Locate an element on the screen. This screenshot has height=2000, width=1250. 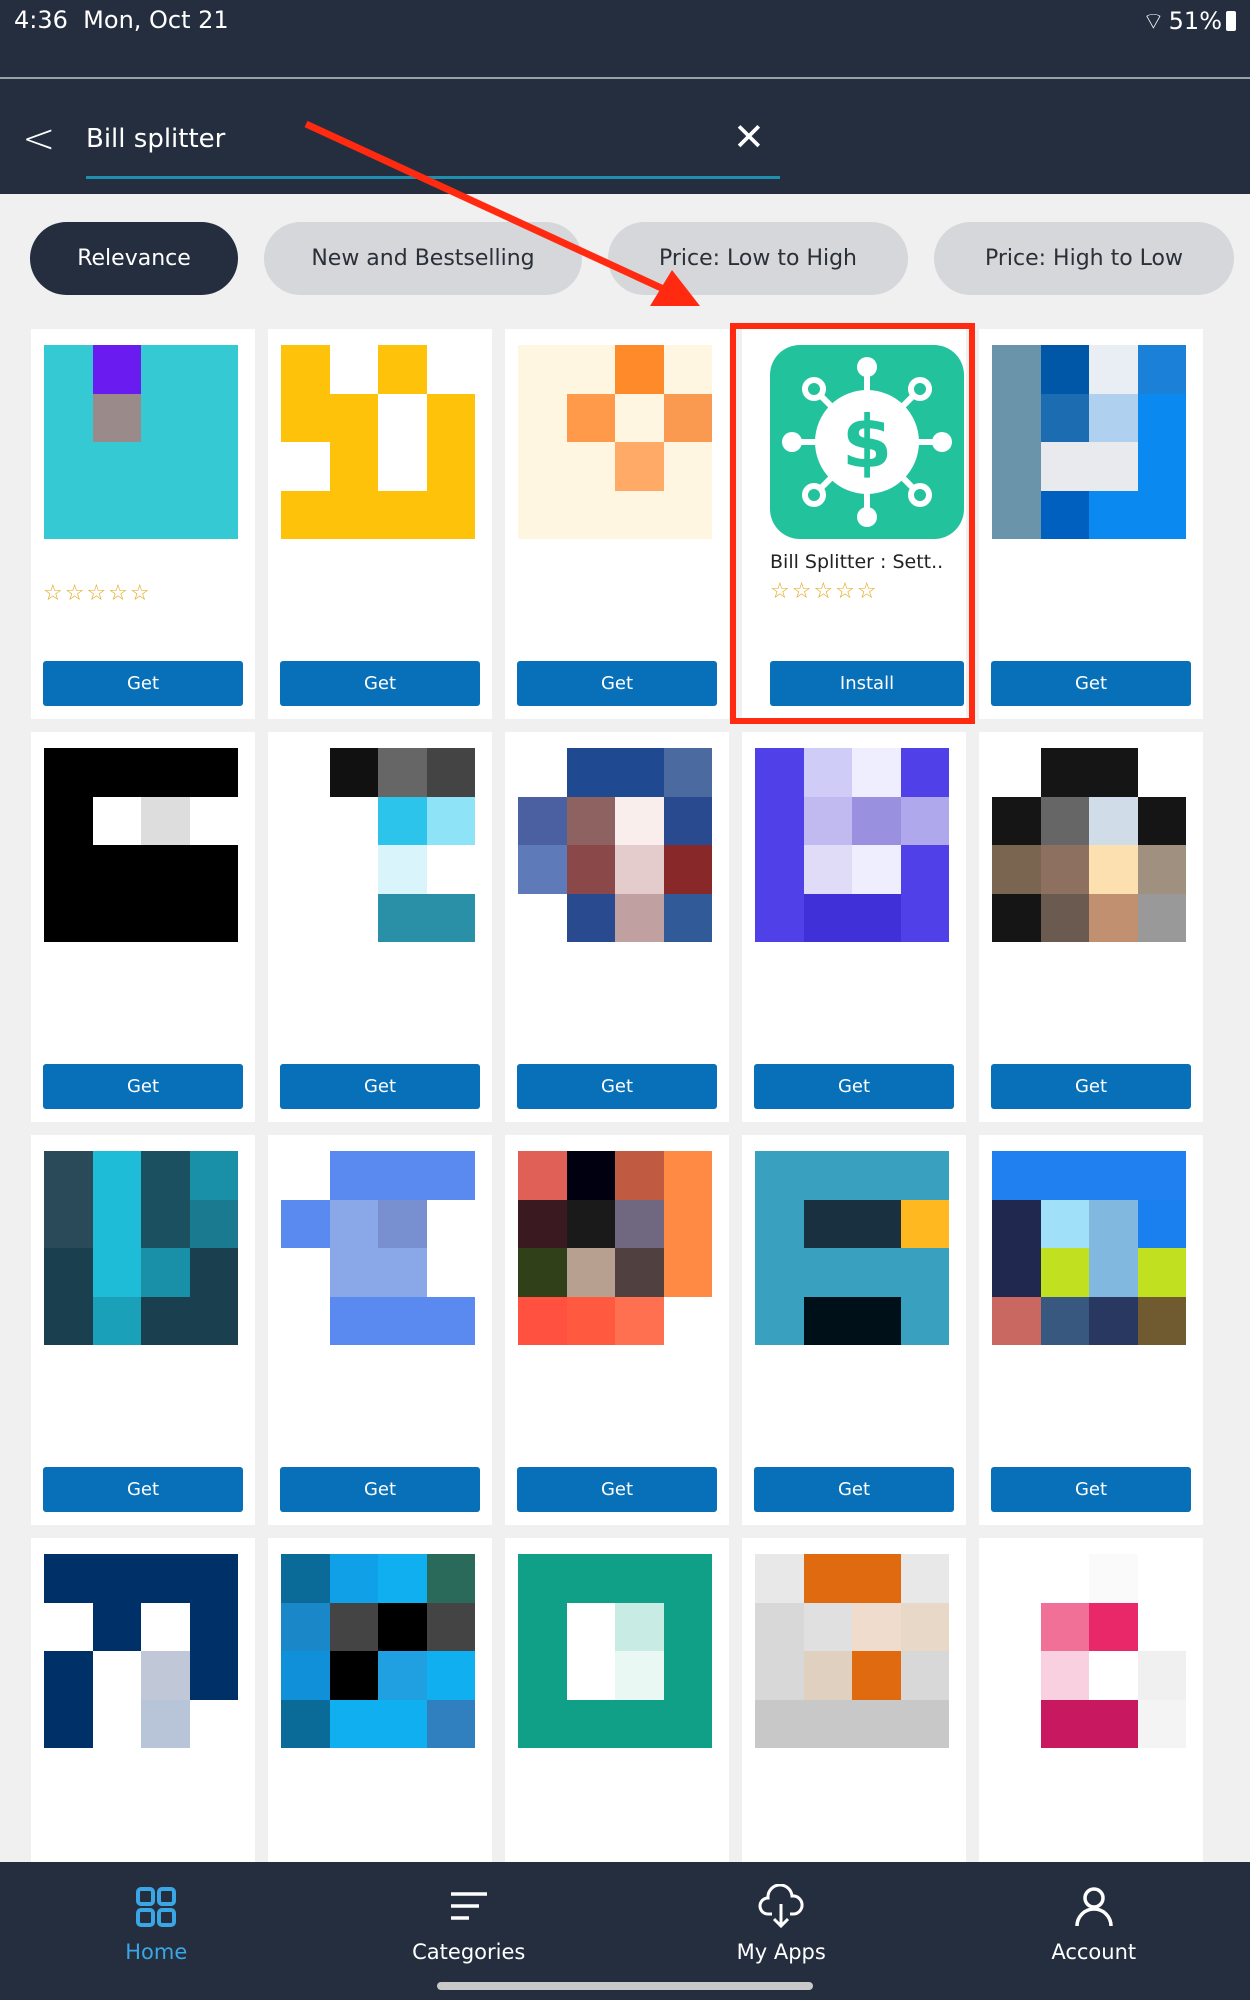
nav-account: Account is located at coordinates (1094, 1931).